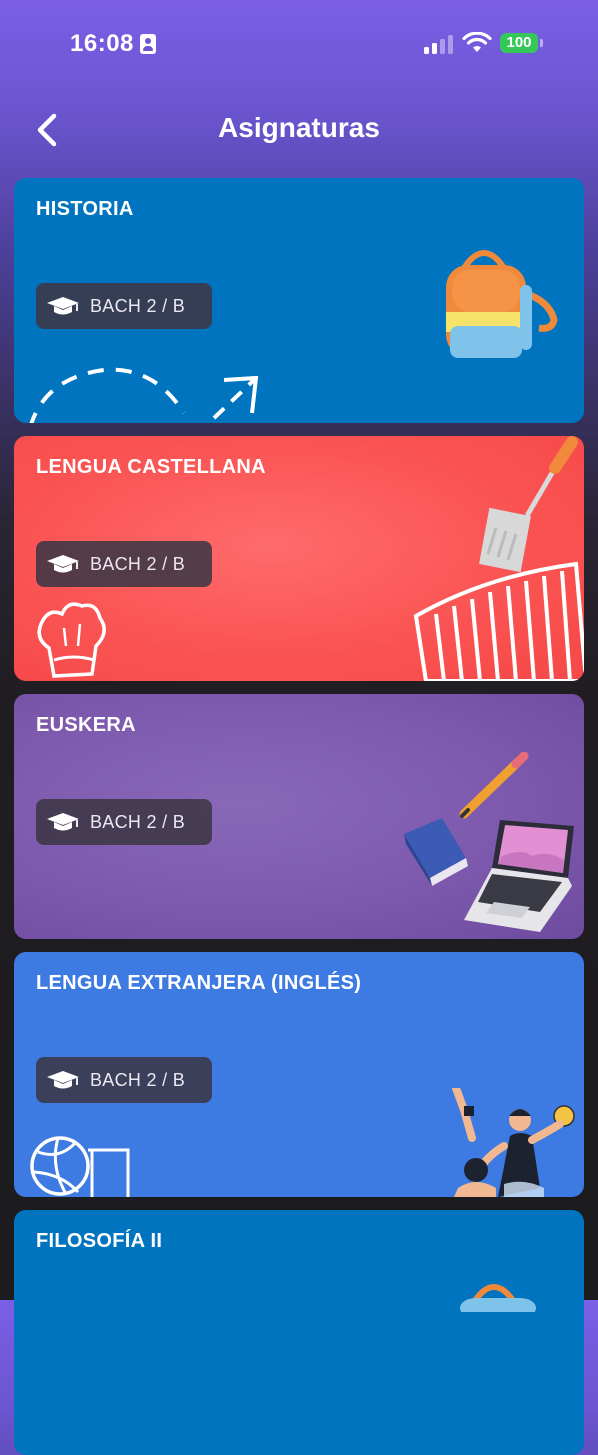 Image resolution: width=598 pixels, height=1455 pixels. Describe the element at coordinates (498, 621) in the screenshot. I see `grill-rack-icon` at that location.